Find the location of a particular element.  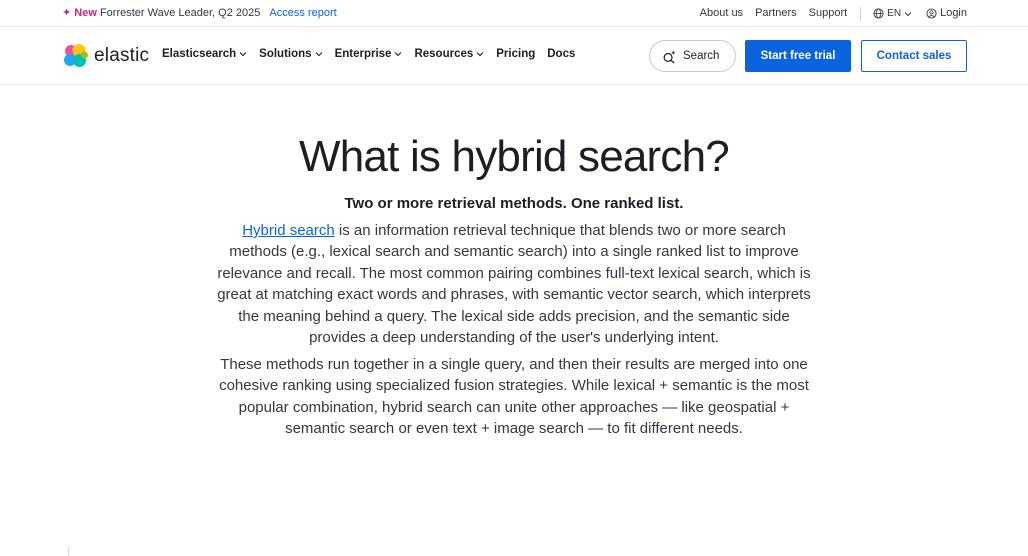

menu-item-solutions: Solutions is located at coordinates (290, 54).